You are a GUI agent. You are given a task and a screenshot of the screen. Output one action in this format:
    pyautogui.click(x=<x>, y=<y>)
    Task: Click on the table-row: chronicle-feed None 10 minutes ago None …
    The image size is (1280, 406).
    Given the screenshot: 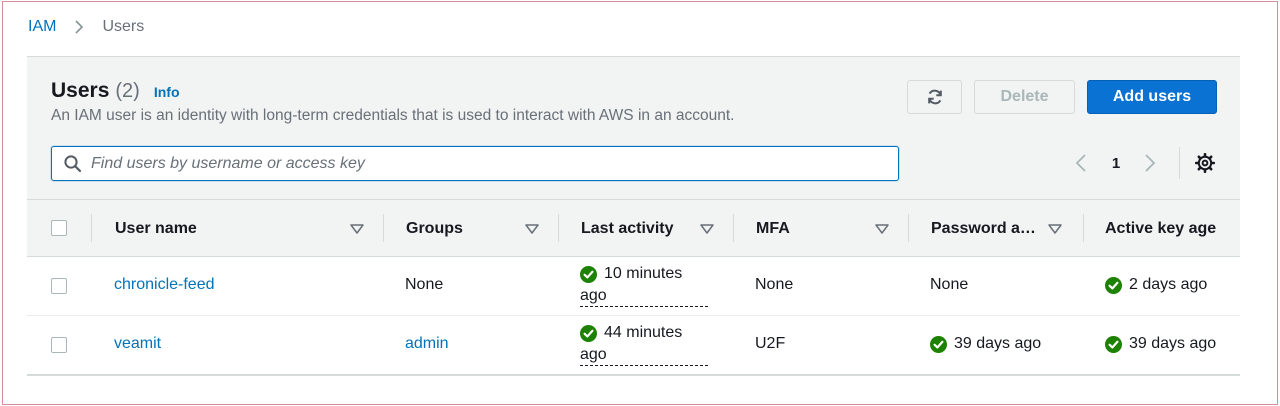 What is the action you would take?
    pyautogui.click(x=633, y=286)
    